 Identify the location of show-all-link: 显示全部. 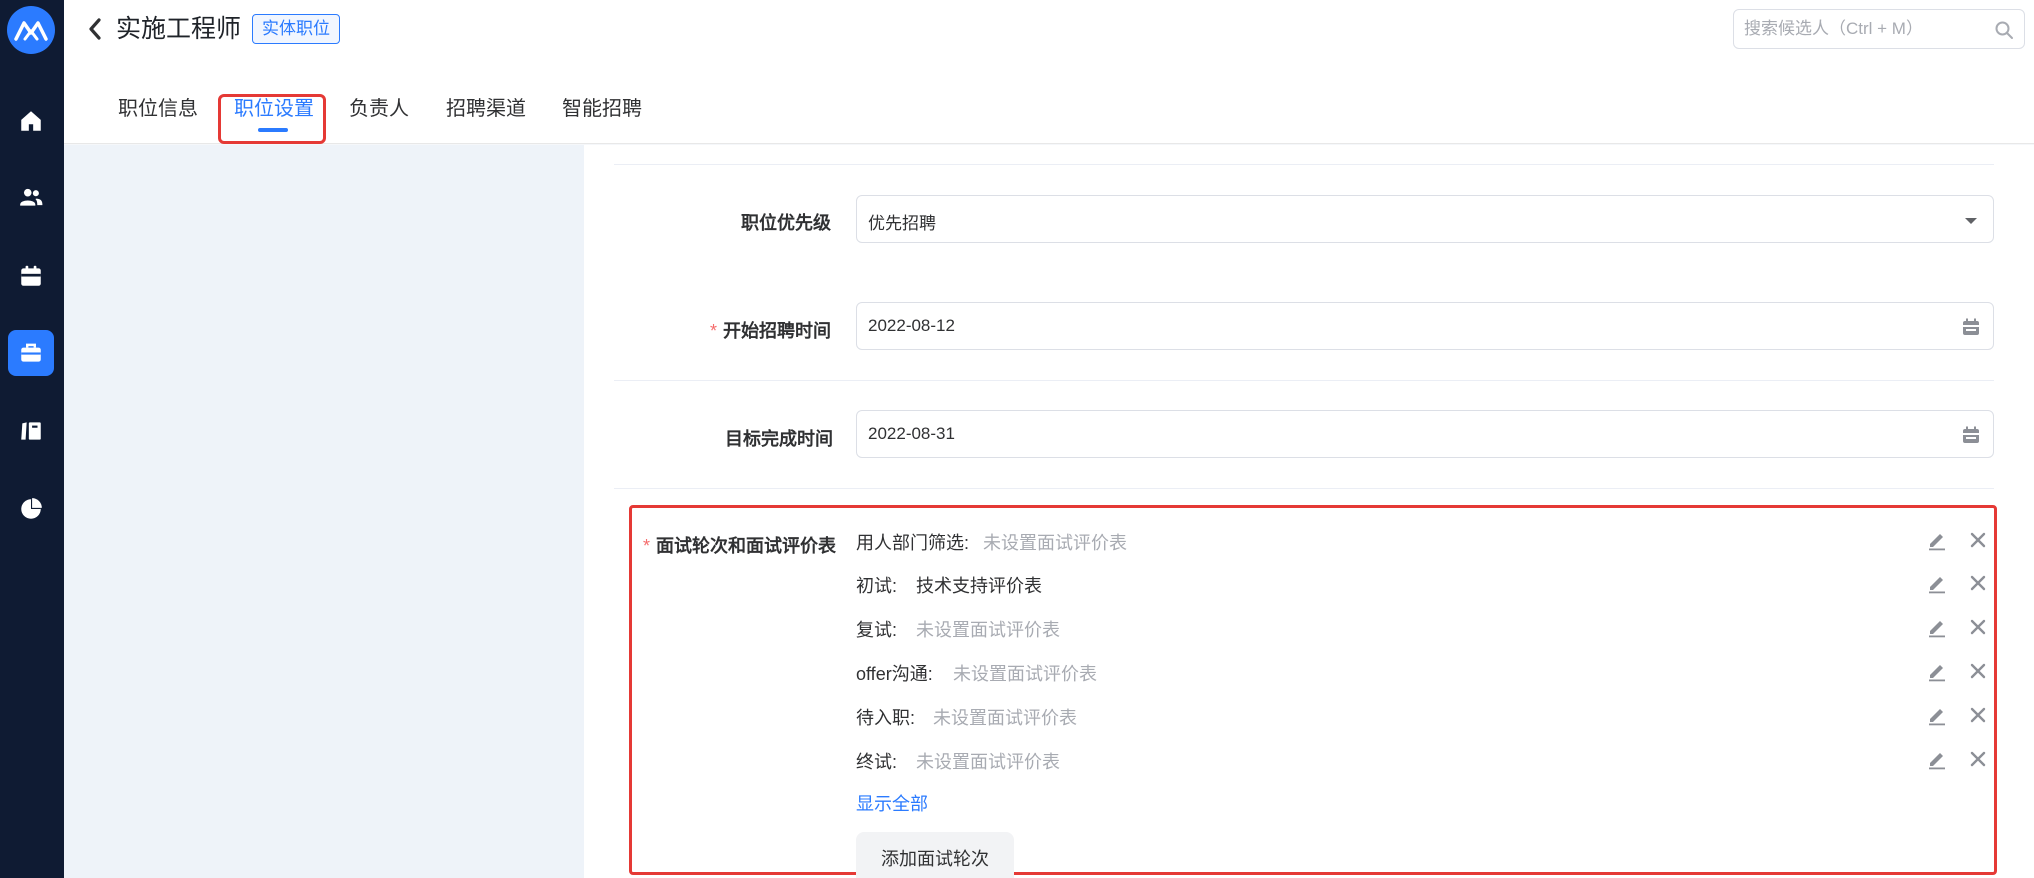
(892, 803).